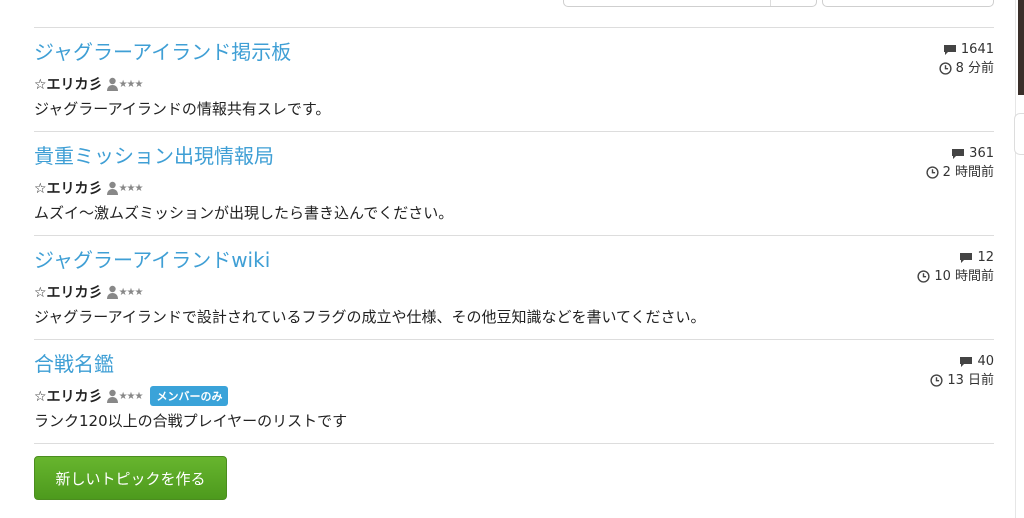 The height and width of the screenshot is (518, 1024). I want to click on comment-count-row: 40, so click(962, 361).